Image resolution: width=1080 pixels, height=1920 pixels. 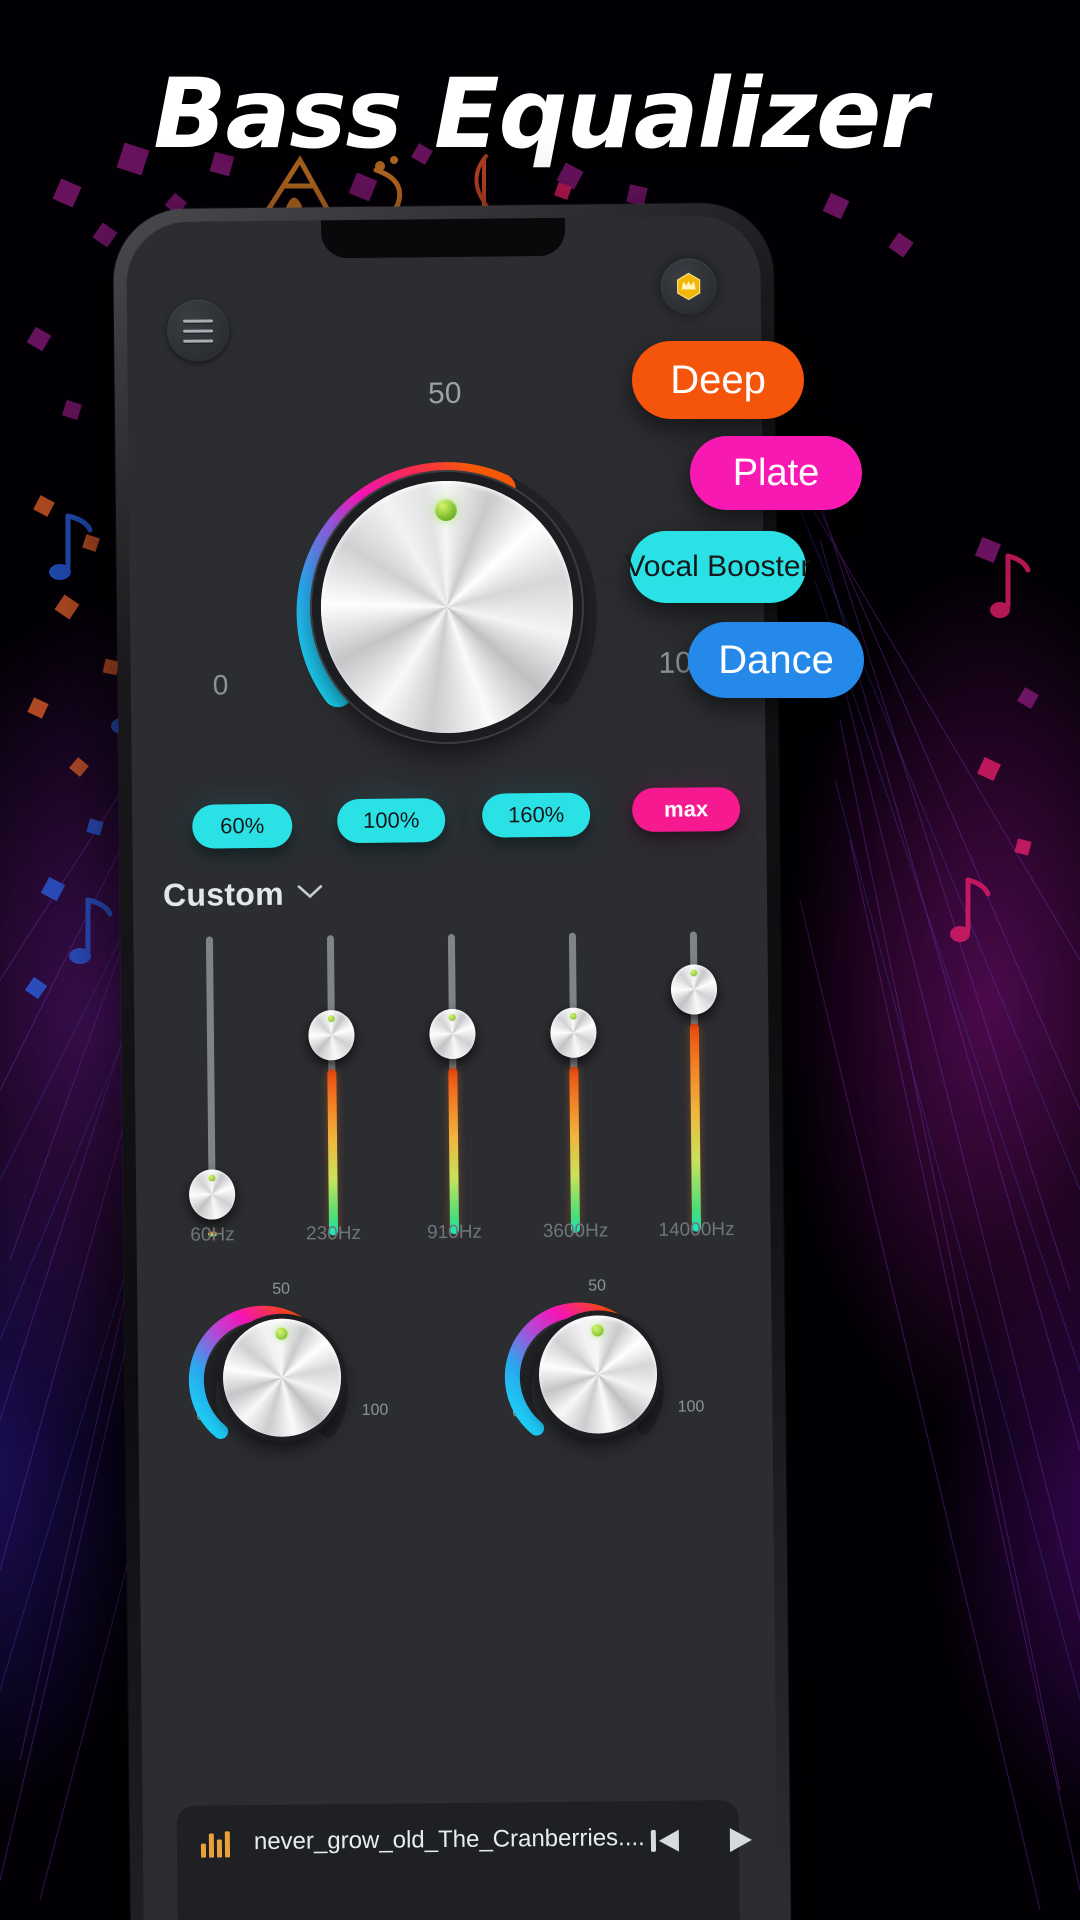 What do you see at coordinates (739, 1840) in the screenshot?
I see `play-icon` at bounding box center [739, 1840].